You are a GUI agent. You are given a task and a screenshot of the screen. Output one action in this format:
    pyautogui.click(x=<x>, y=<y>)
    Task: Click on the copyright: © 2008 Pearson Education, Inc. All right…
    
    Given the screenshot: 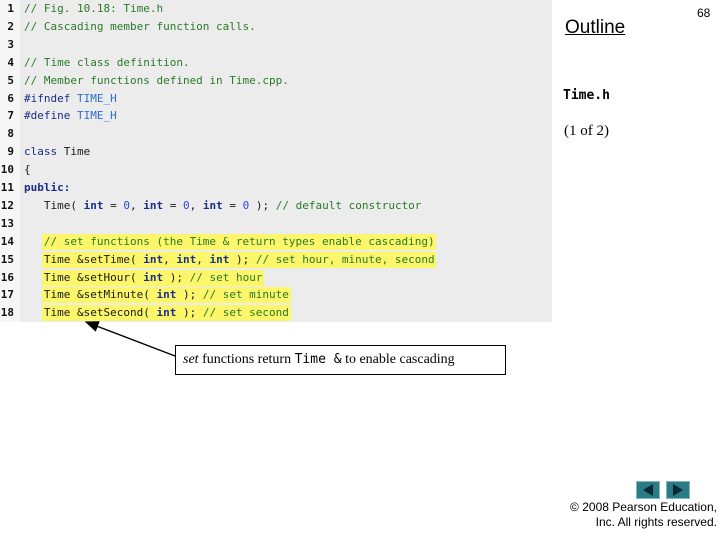 What is the action you would take?
    pyautogui.click(x=641, y=515)
    